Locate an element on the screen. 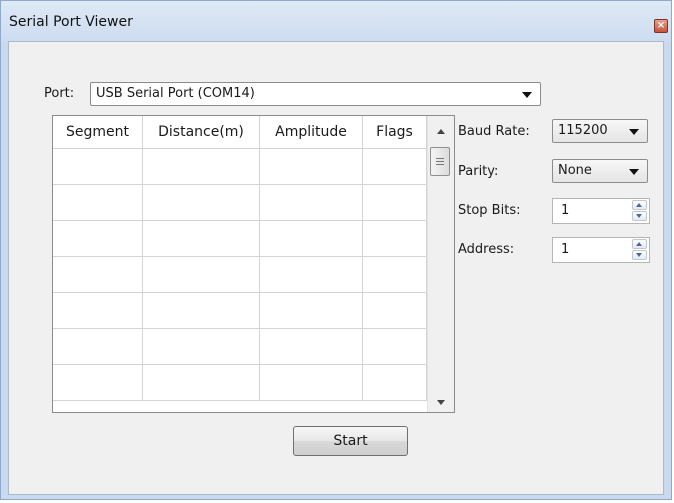 The image size is (674, 503). close-icon: × is located at coordinates (661, 25).